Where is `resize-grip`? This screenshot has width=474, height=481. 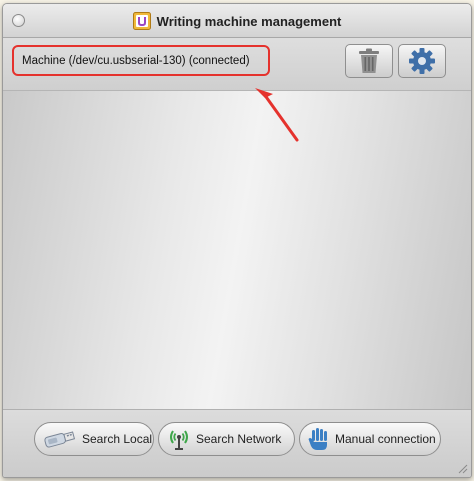 resize-grip is located at coordinates (462, 468).